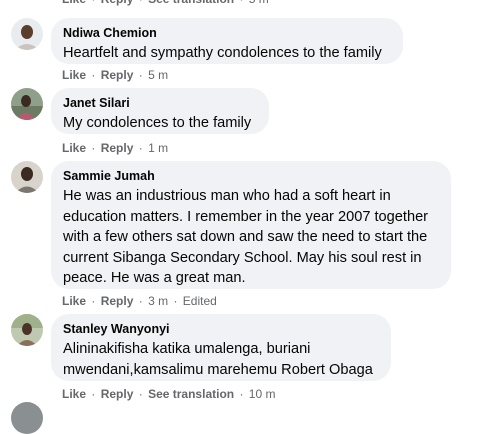 Image resolution: width=481 pixels, height=434 pixels. I want to click on comment-actions: Like · Reply · 1 m, so click(115, 148).